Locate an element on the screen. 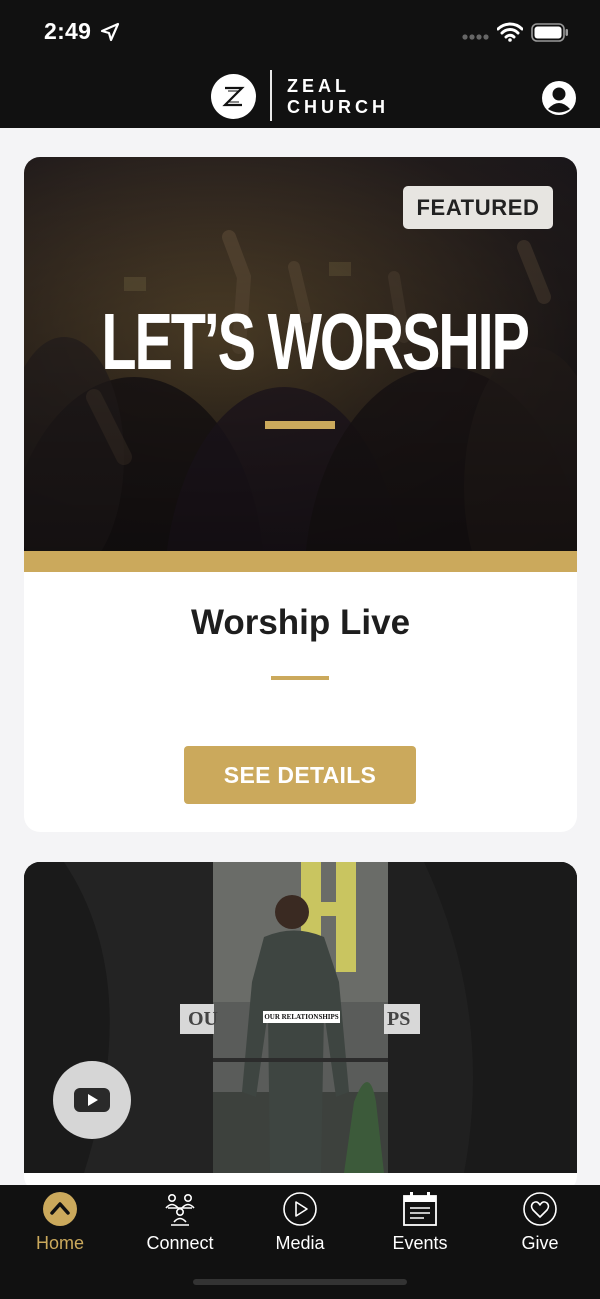 This screenshot has height=1299, width=600. logo-wordmark: ZEAL CHURCH is located at coordinates (338, 97).